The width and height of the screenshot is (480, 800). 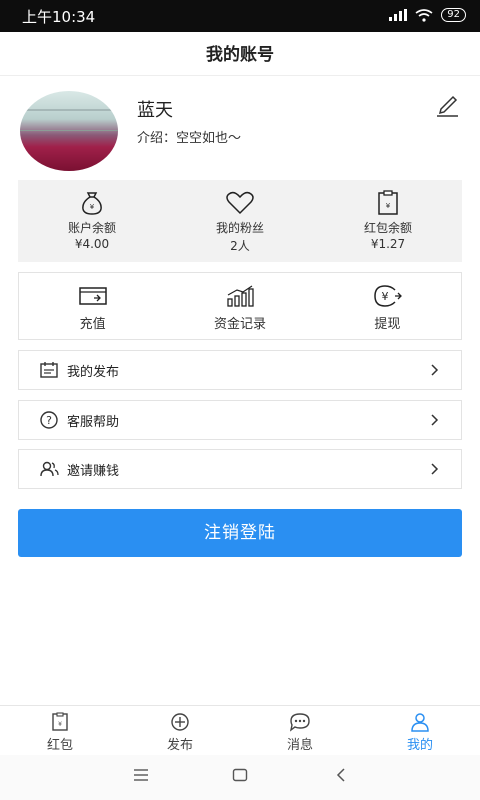 I want to click on avatar, so click(x=69, y=131).